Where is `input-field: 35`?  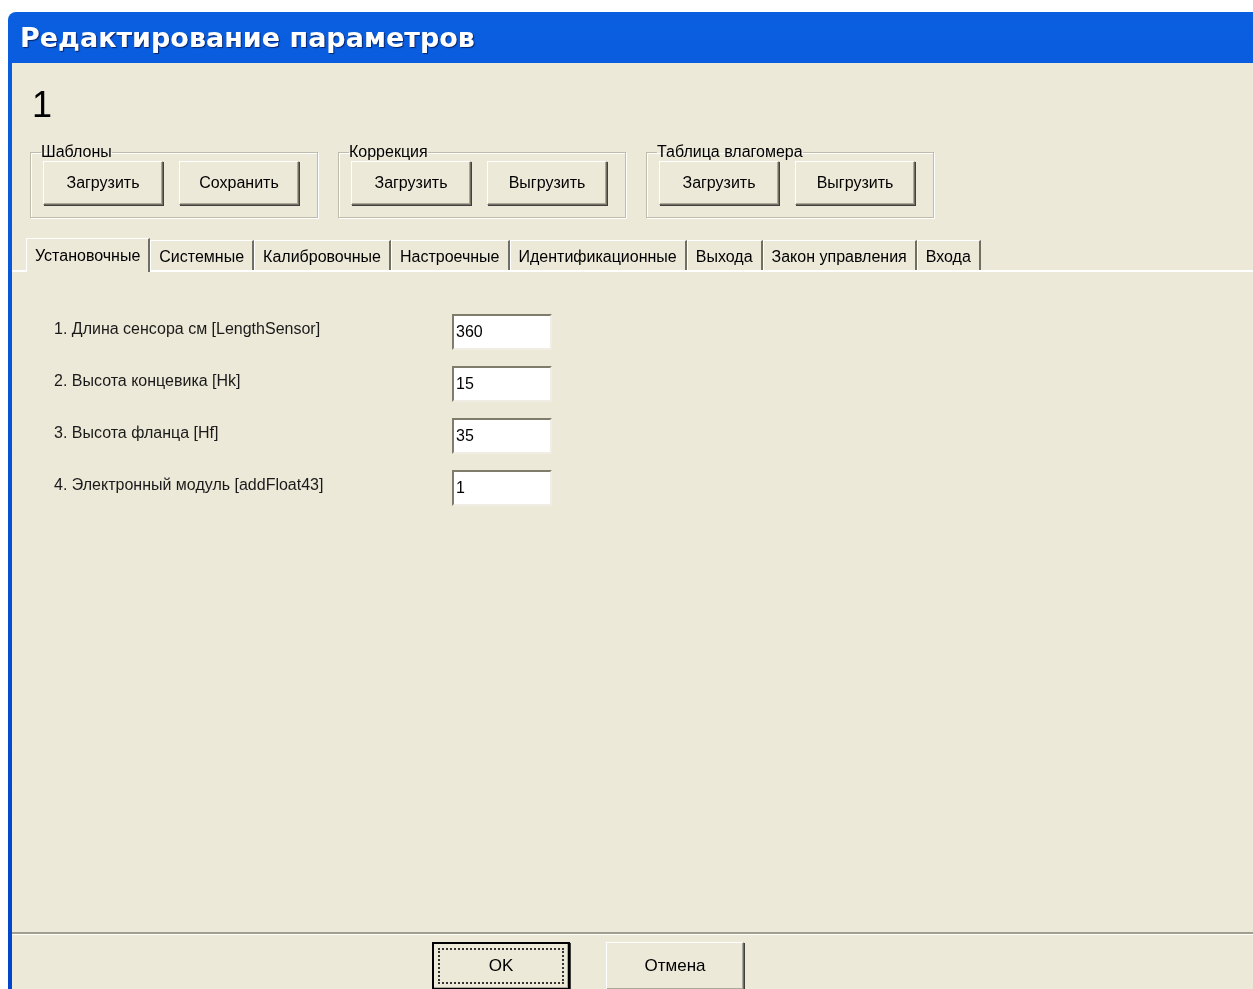
input-field: 35 is located at coordinates (502, 436).